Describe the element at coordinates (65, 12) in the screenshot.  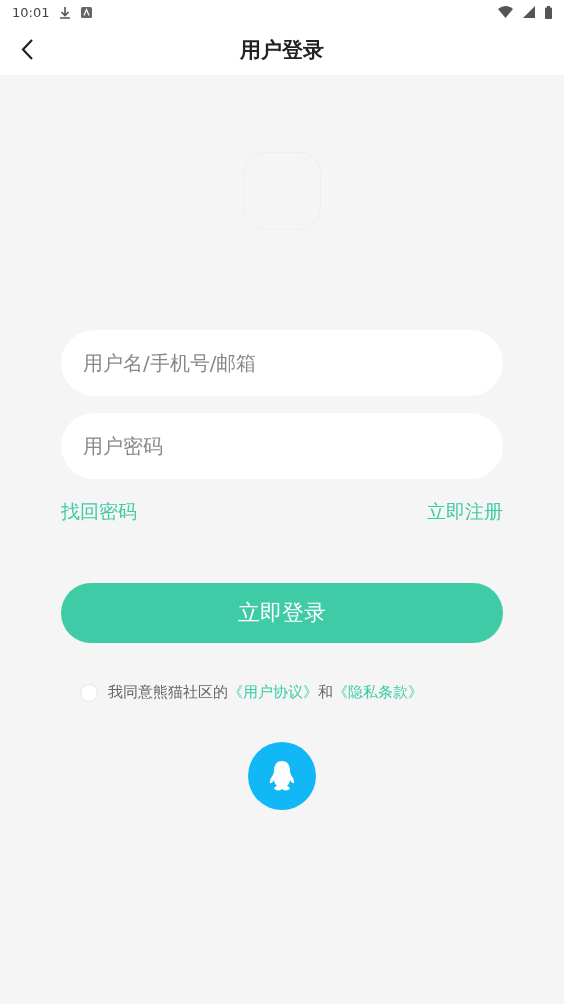
I see `download-icon` at that location.